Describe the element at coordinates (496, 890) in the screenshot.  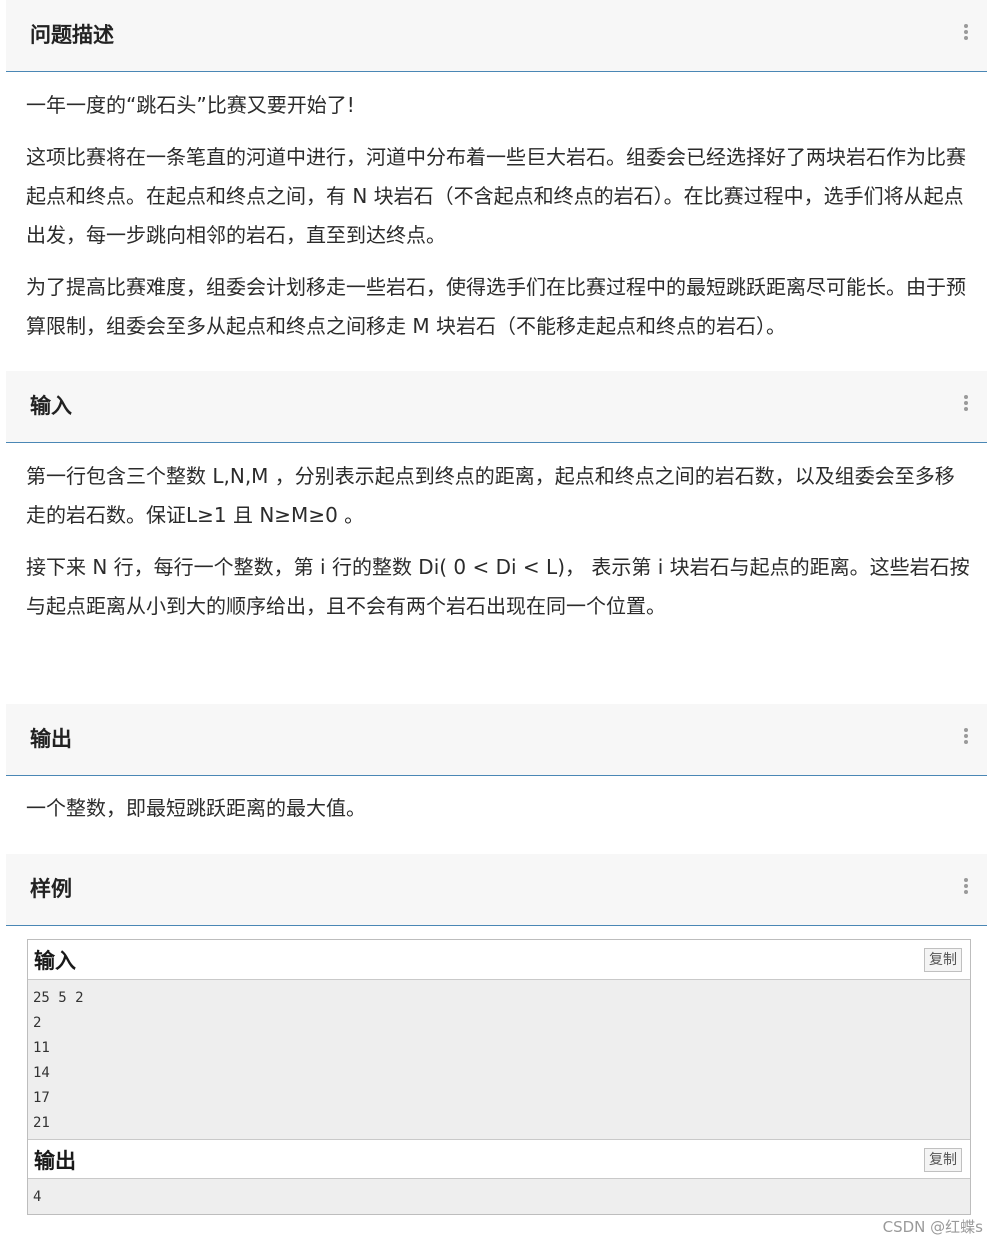
I see `section-header-sample: 样例` at that location.